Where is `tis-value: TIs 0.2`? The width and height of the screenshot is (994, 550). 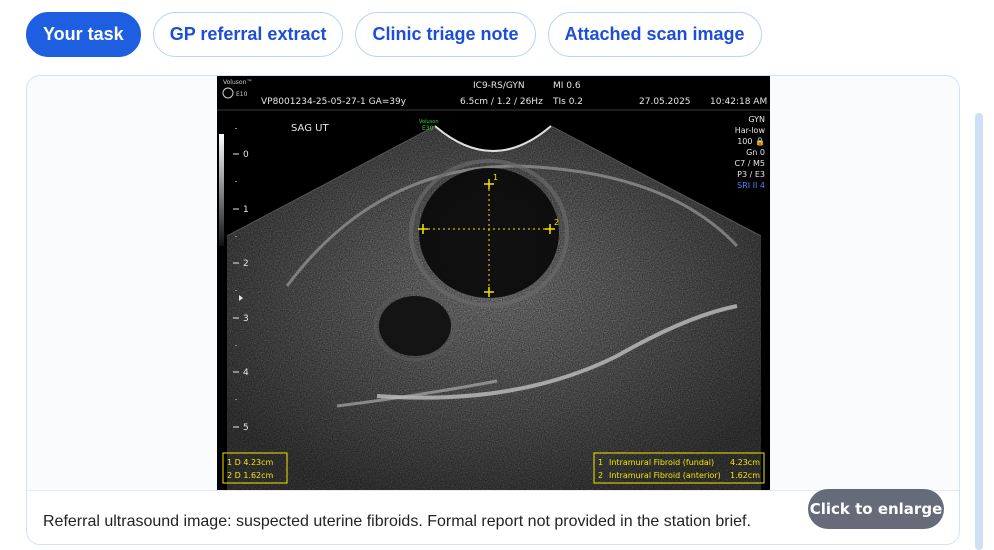
tis-value: TIs 0.2 is located at coordinates (567, 102).